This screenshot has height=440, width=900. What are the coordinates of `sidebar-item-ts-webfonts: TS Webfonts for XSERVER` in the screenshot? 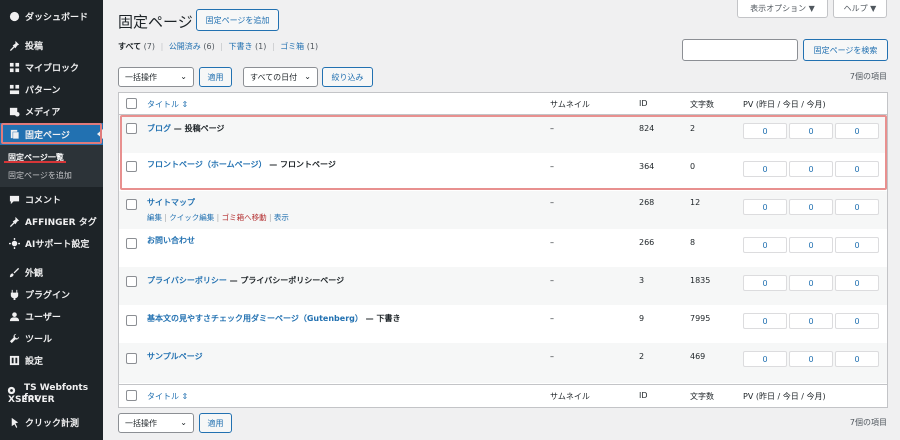 It's located at (51, 394).